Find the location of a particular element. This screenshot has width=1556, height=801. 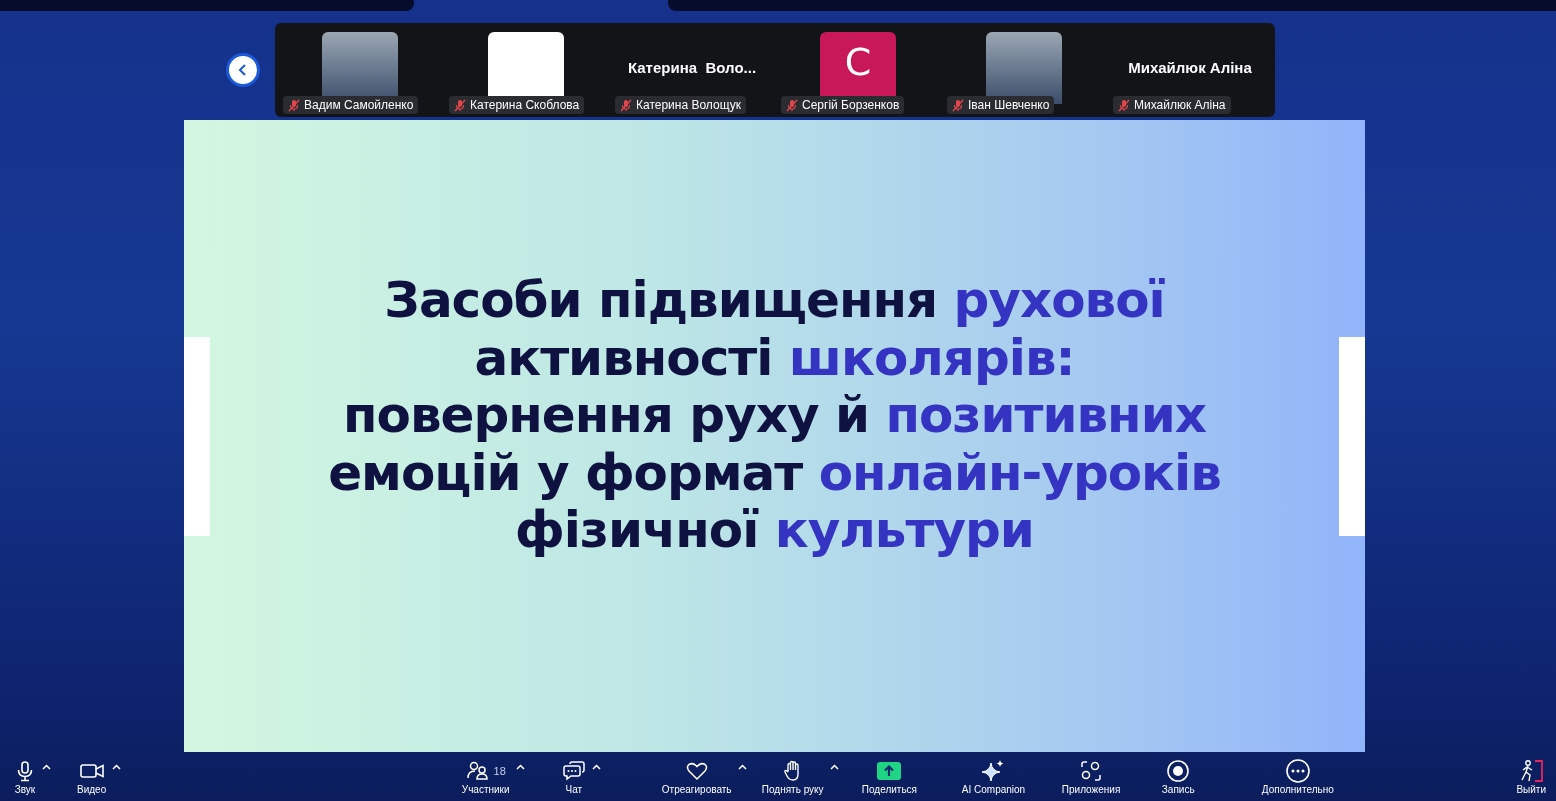

toolbar-button: Запись is located at coordinates (1178, 776).